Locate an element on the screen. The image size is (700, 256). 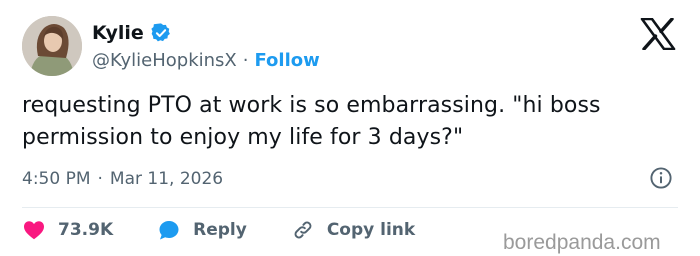
heart-icon is located at coordinates (34, 230).